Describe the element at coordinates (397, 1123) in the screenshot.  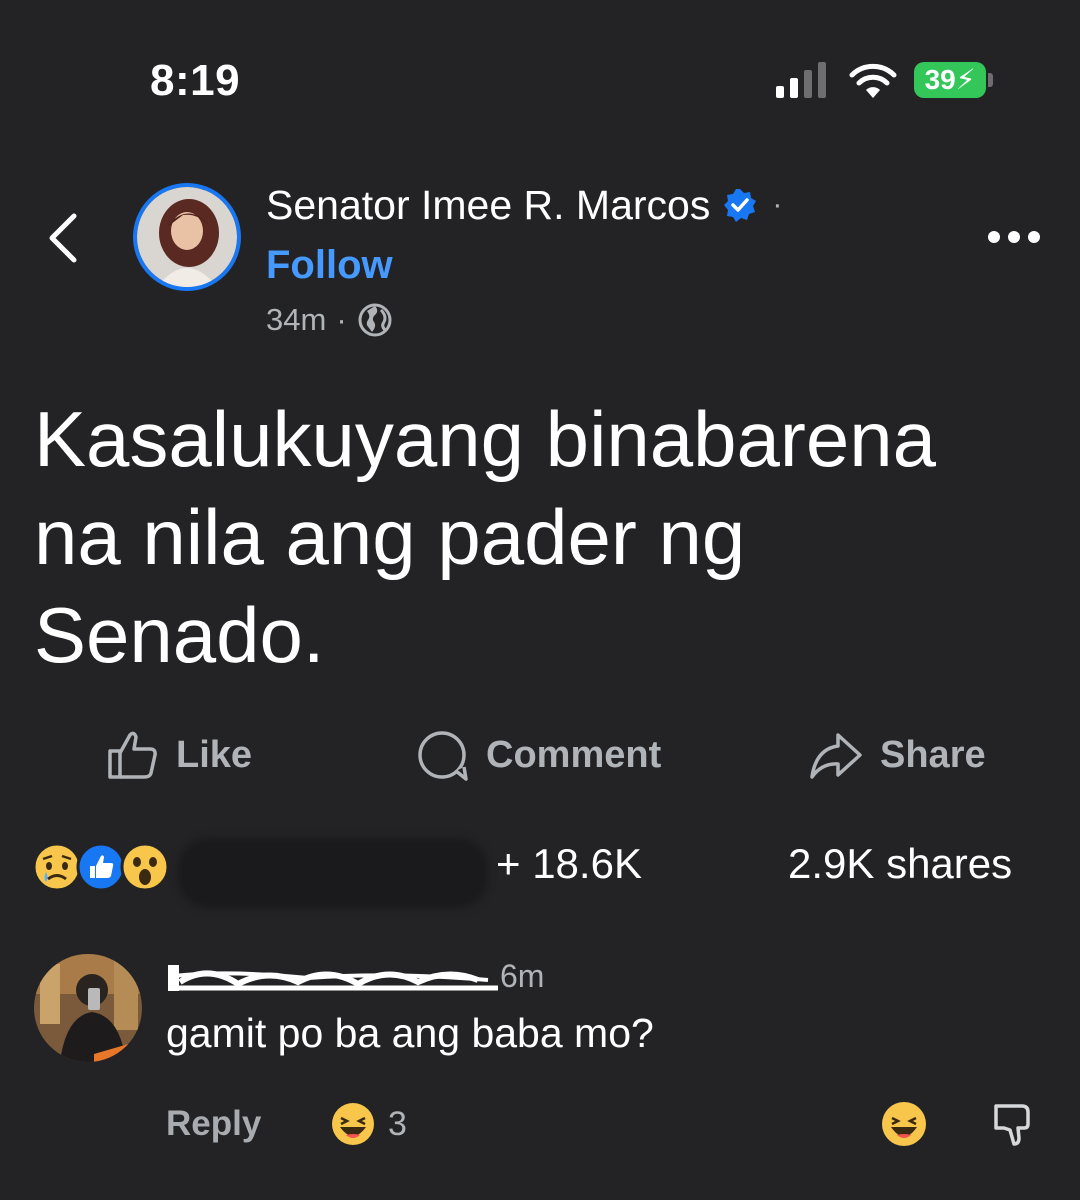
I see `comment-reaction-count: 3` at that location.